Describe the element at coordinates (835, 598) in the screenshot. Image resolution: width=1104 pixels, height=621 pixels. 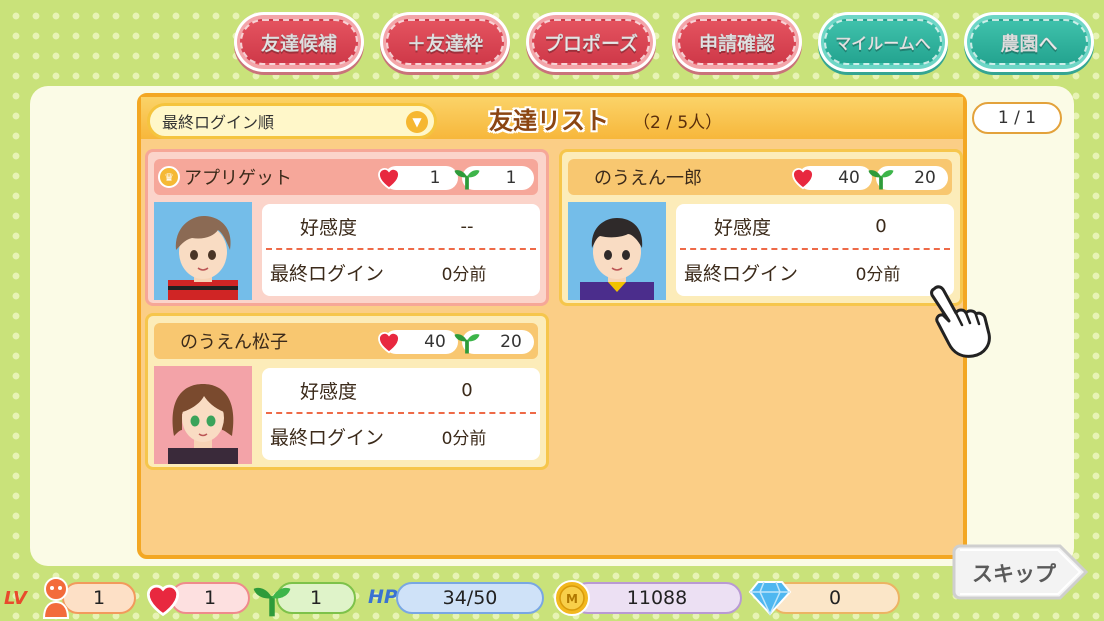
I see `gems-value: 0` at that location.